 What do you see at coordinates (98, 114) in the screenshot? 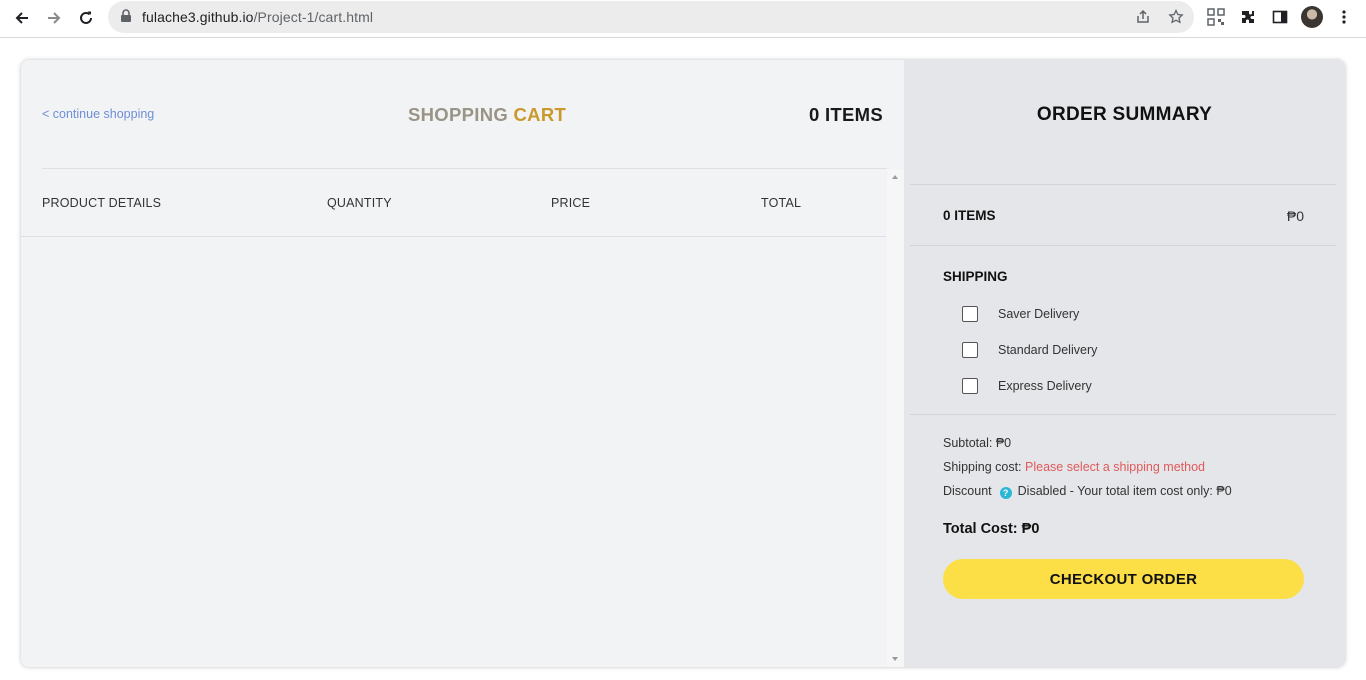
I see `continue-shopping-link: < continue shopping` at bounding box center [98, 114].